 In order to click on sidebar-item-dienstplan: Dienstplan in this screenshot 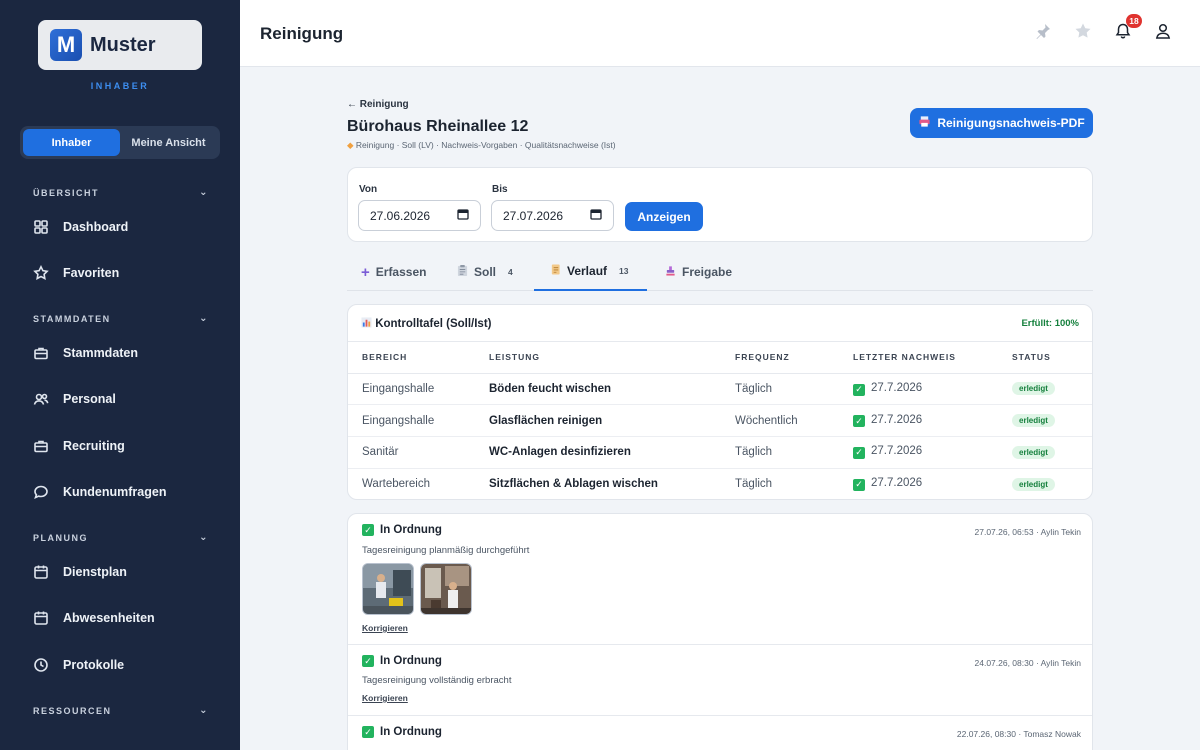, I will do `click(128, 572)`.